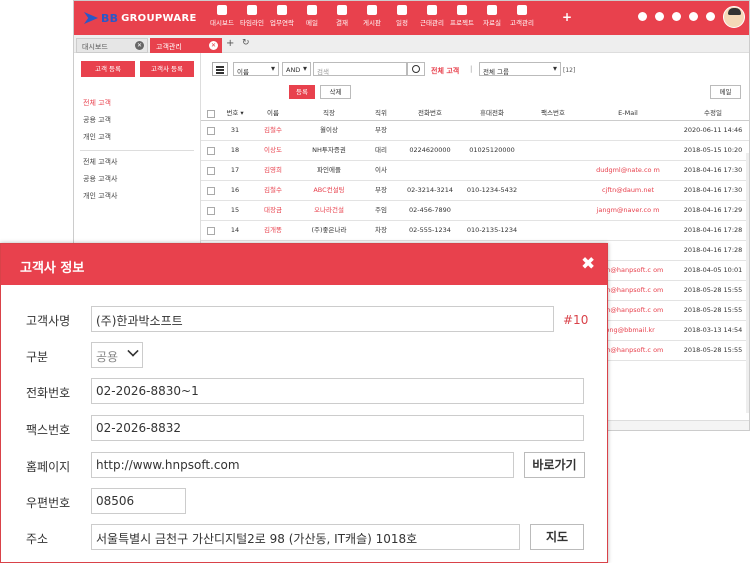 Image resolution: width=750 pixels, height=563 pixels. Describe the element at coordinates (337, 428) in the screenshot. I see `fax-field: 02-2026-8832` at that location.